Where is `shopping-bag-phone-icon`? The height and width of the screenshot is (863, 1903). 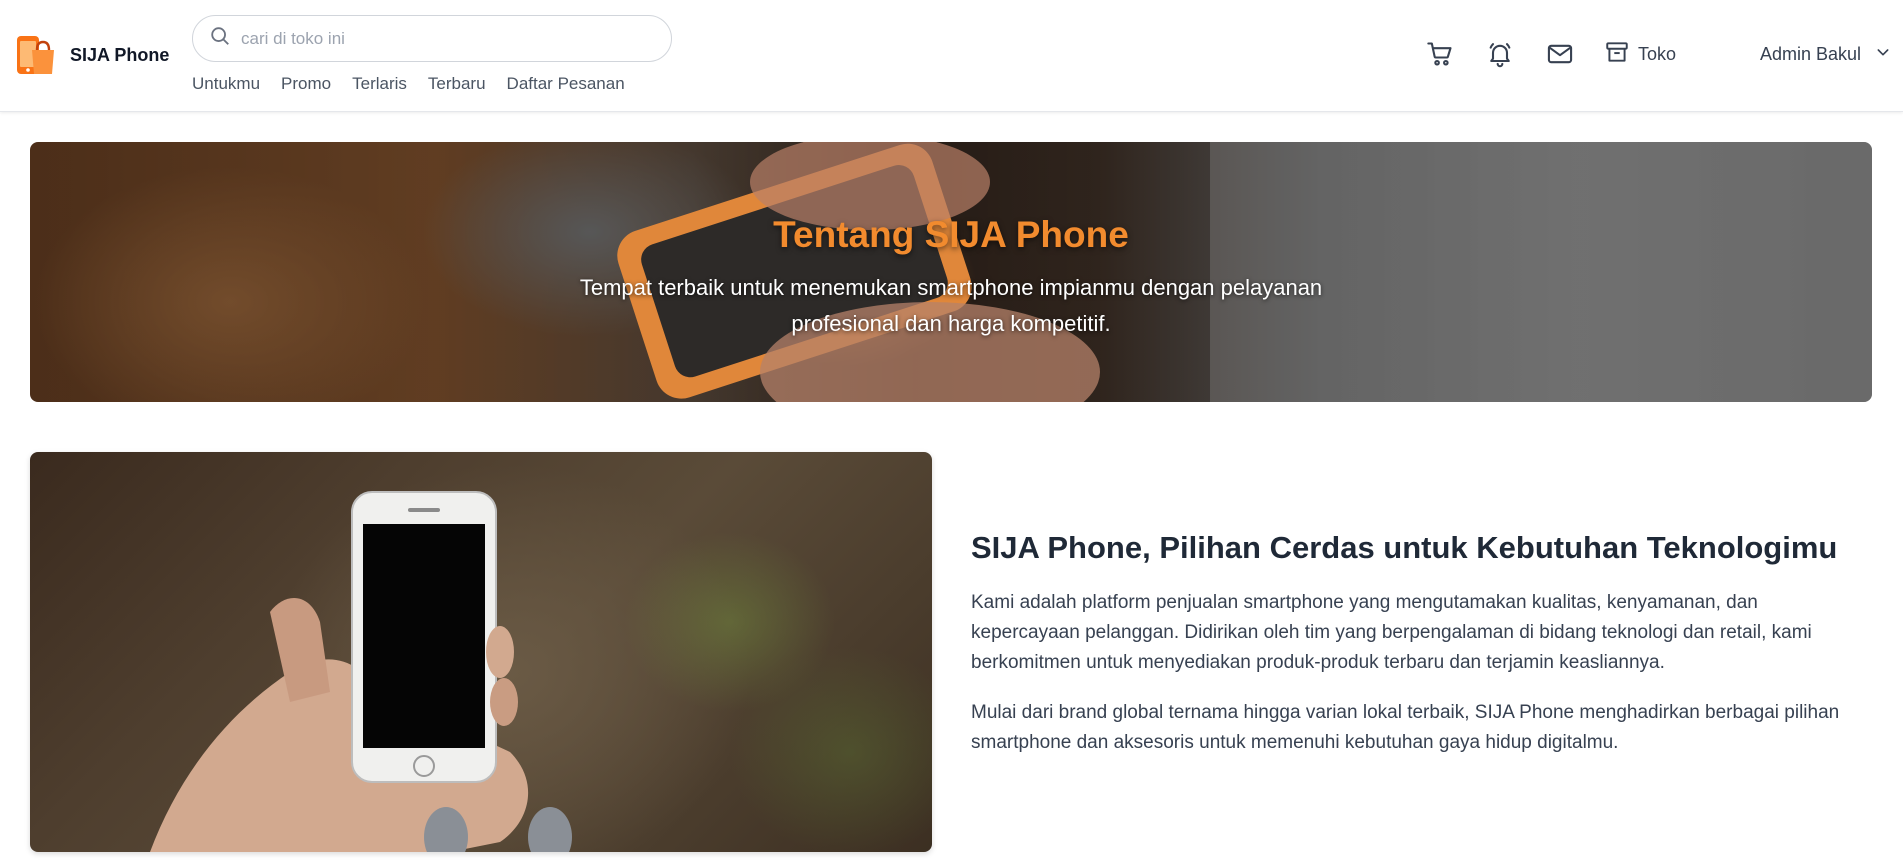
shopping-bag-phone-icon is located at coordinates (36, 55).